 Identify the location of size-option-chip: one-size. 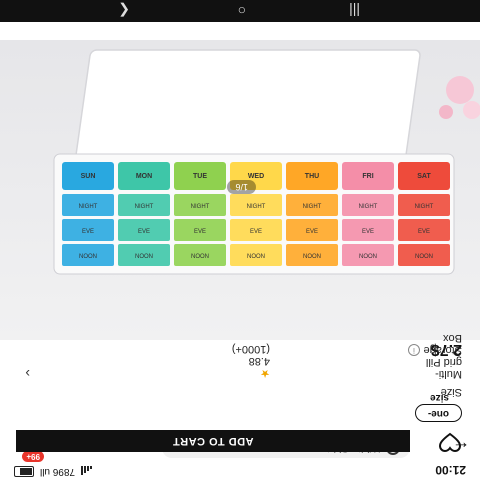
(438, 407).